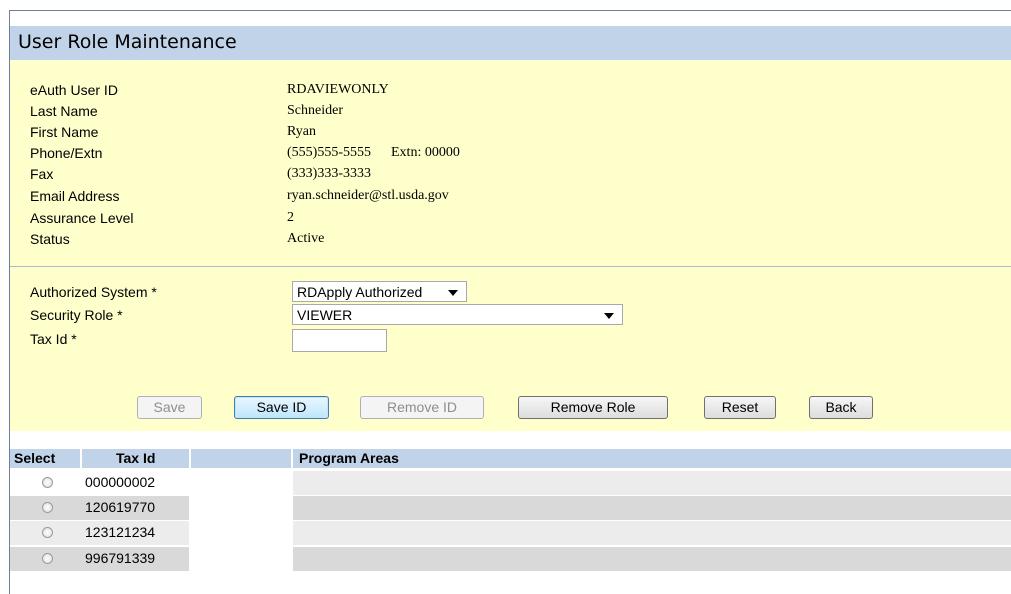 This screenshot has width=1011, height=594. I want to click on security-role-select: VIEWER, so click(457, 314).